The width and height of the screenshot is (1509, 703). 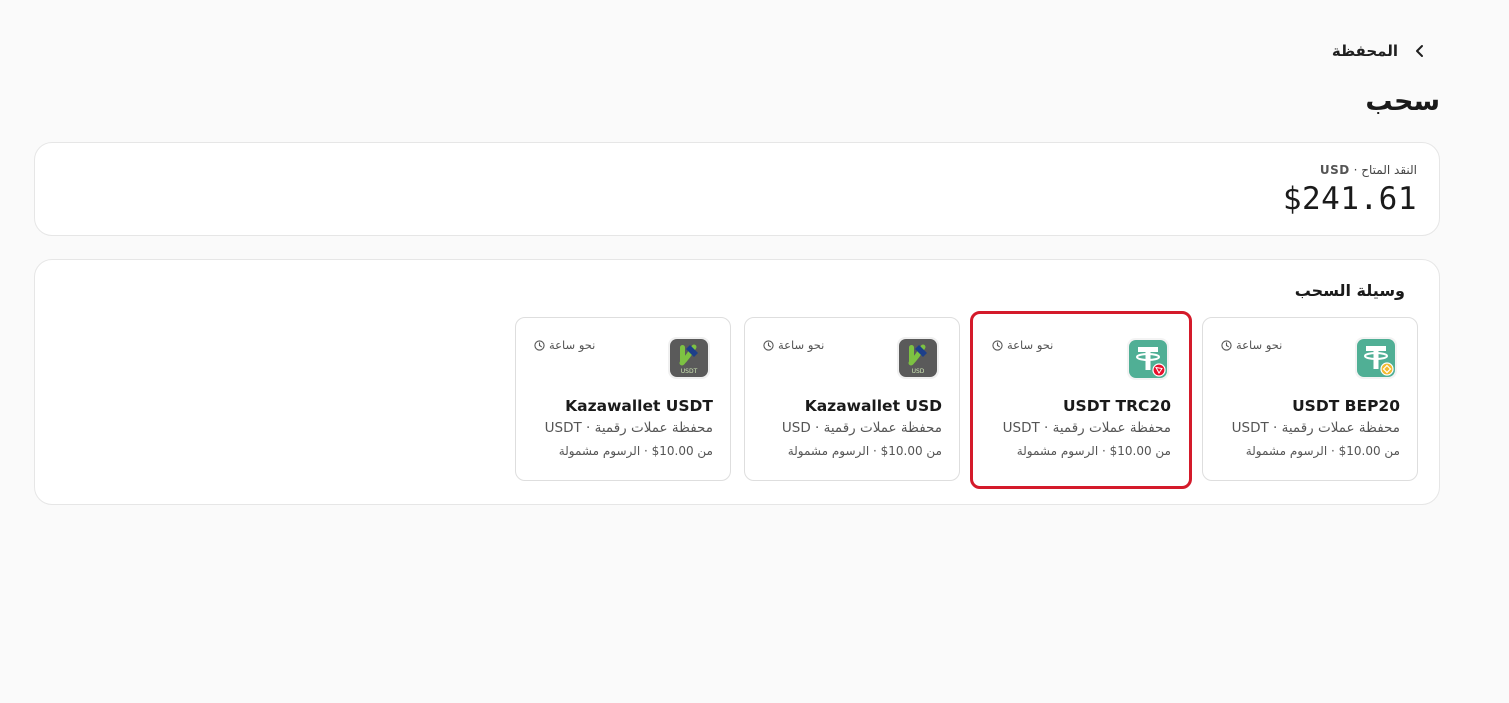 What do you see at coordinates (918, 358) in the screenshot?
I see `kazawallet-usd-icon: USD` at bounding box center [918, 358].